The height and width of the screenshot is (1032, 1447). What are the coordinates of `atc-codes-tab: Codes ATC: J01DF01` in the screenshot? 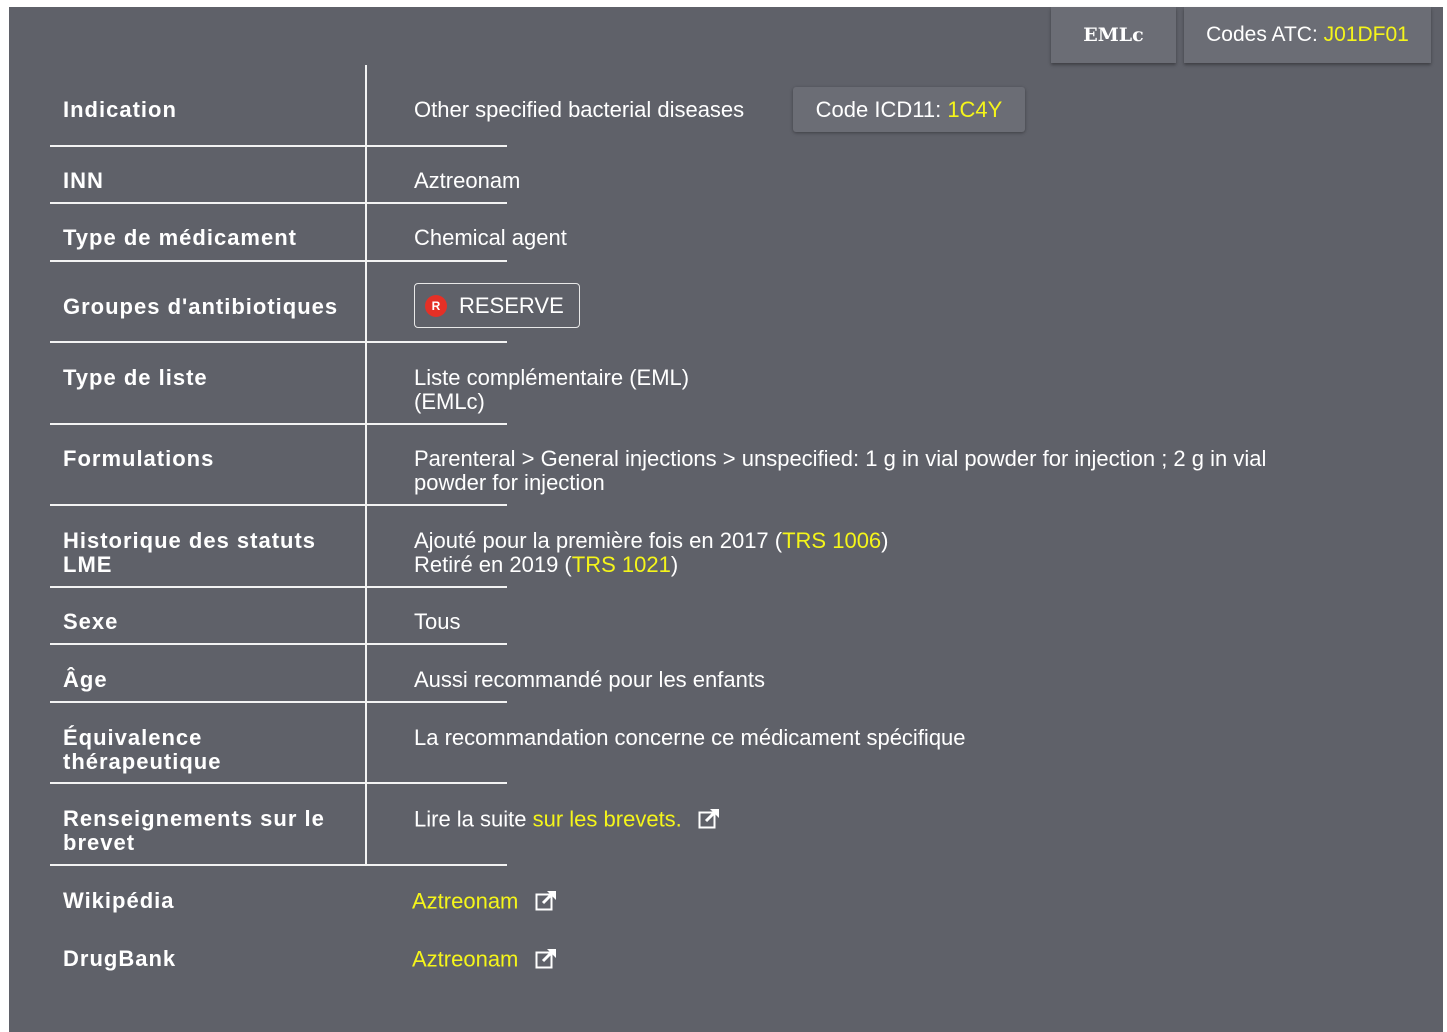 It's located at (1307, 35).